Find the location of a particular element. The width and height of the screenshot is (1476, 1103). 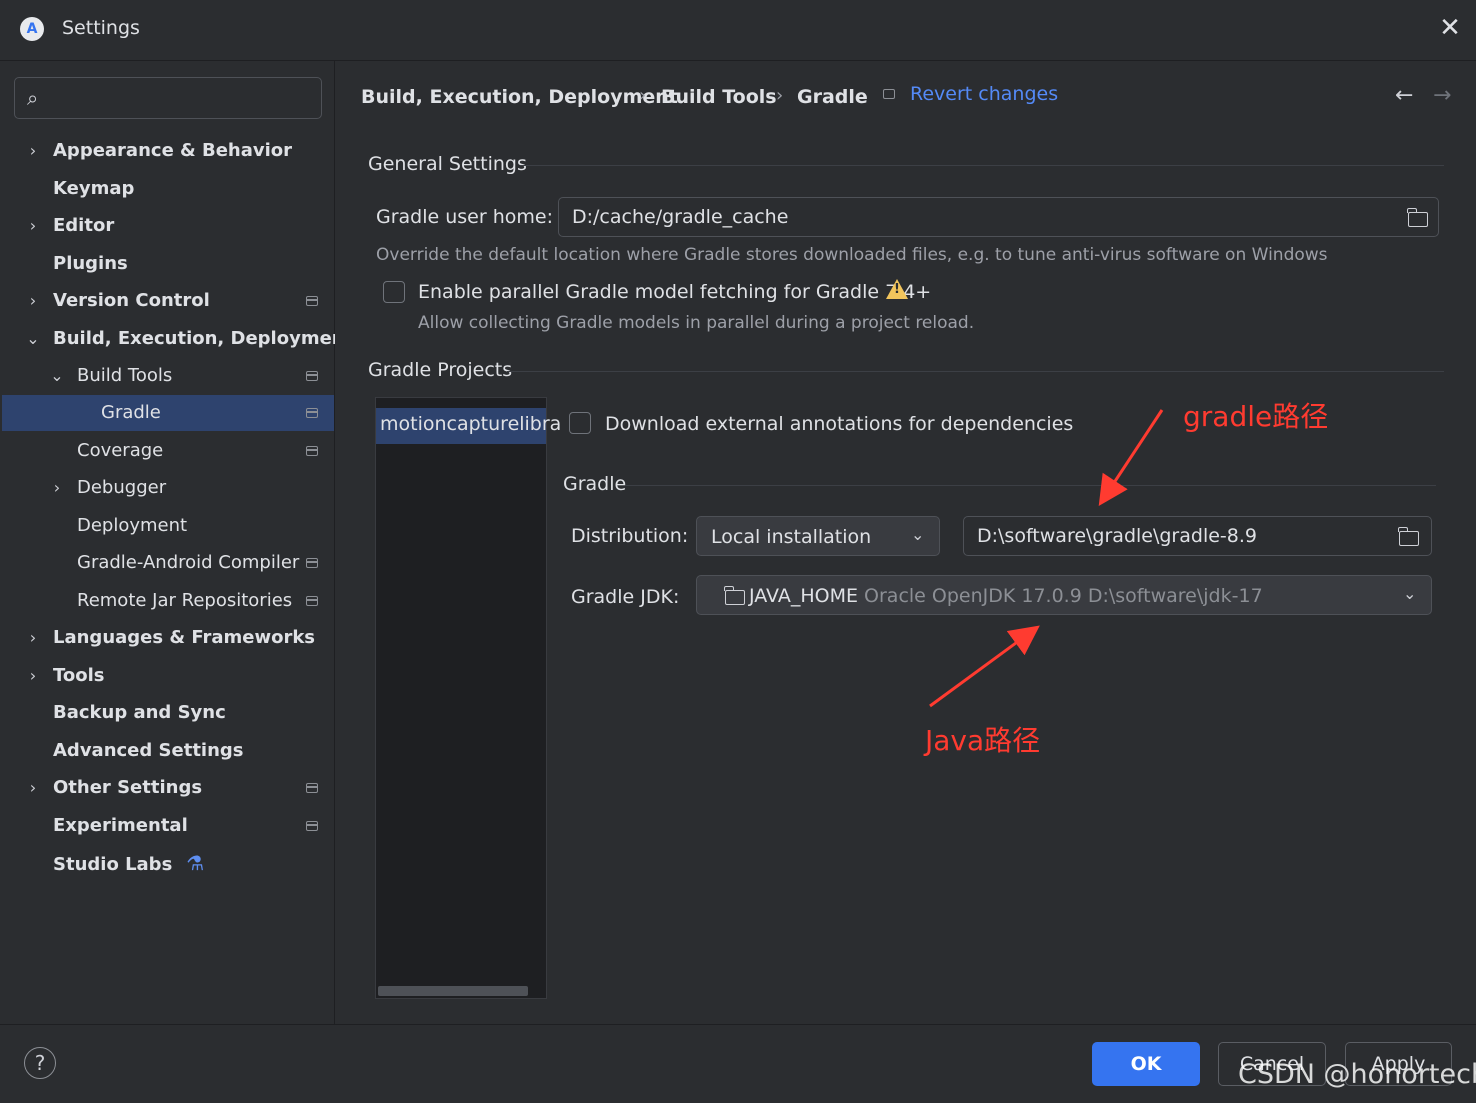

sidebar-item-remote-jar-repositories: Remote Jar Repositories is located at coordinates (168, 601).